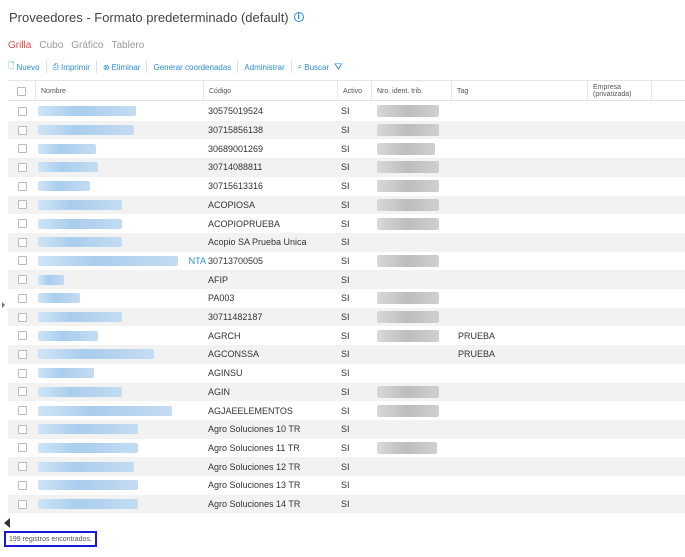 Image resolution: width=685 pixels, height=557 pixels. I want to click on table-row: 30711482187 SI, so click(346, 317).